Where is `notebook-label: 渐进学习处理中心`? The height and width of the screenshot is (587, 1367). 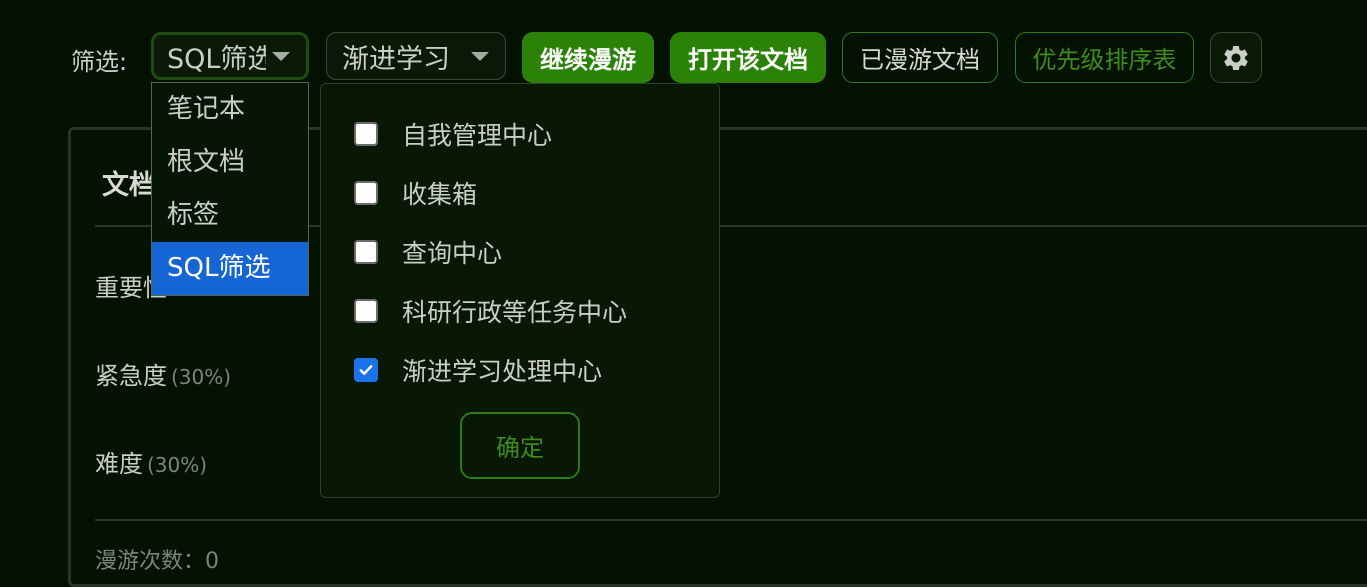 notebook-label: 渐进学习处理中心 is located at coordinates (502, 371).